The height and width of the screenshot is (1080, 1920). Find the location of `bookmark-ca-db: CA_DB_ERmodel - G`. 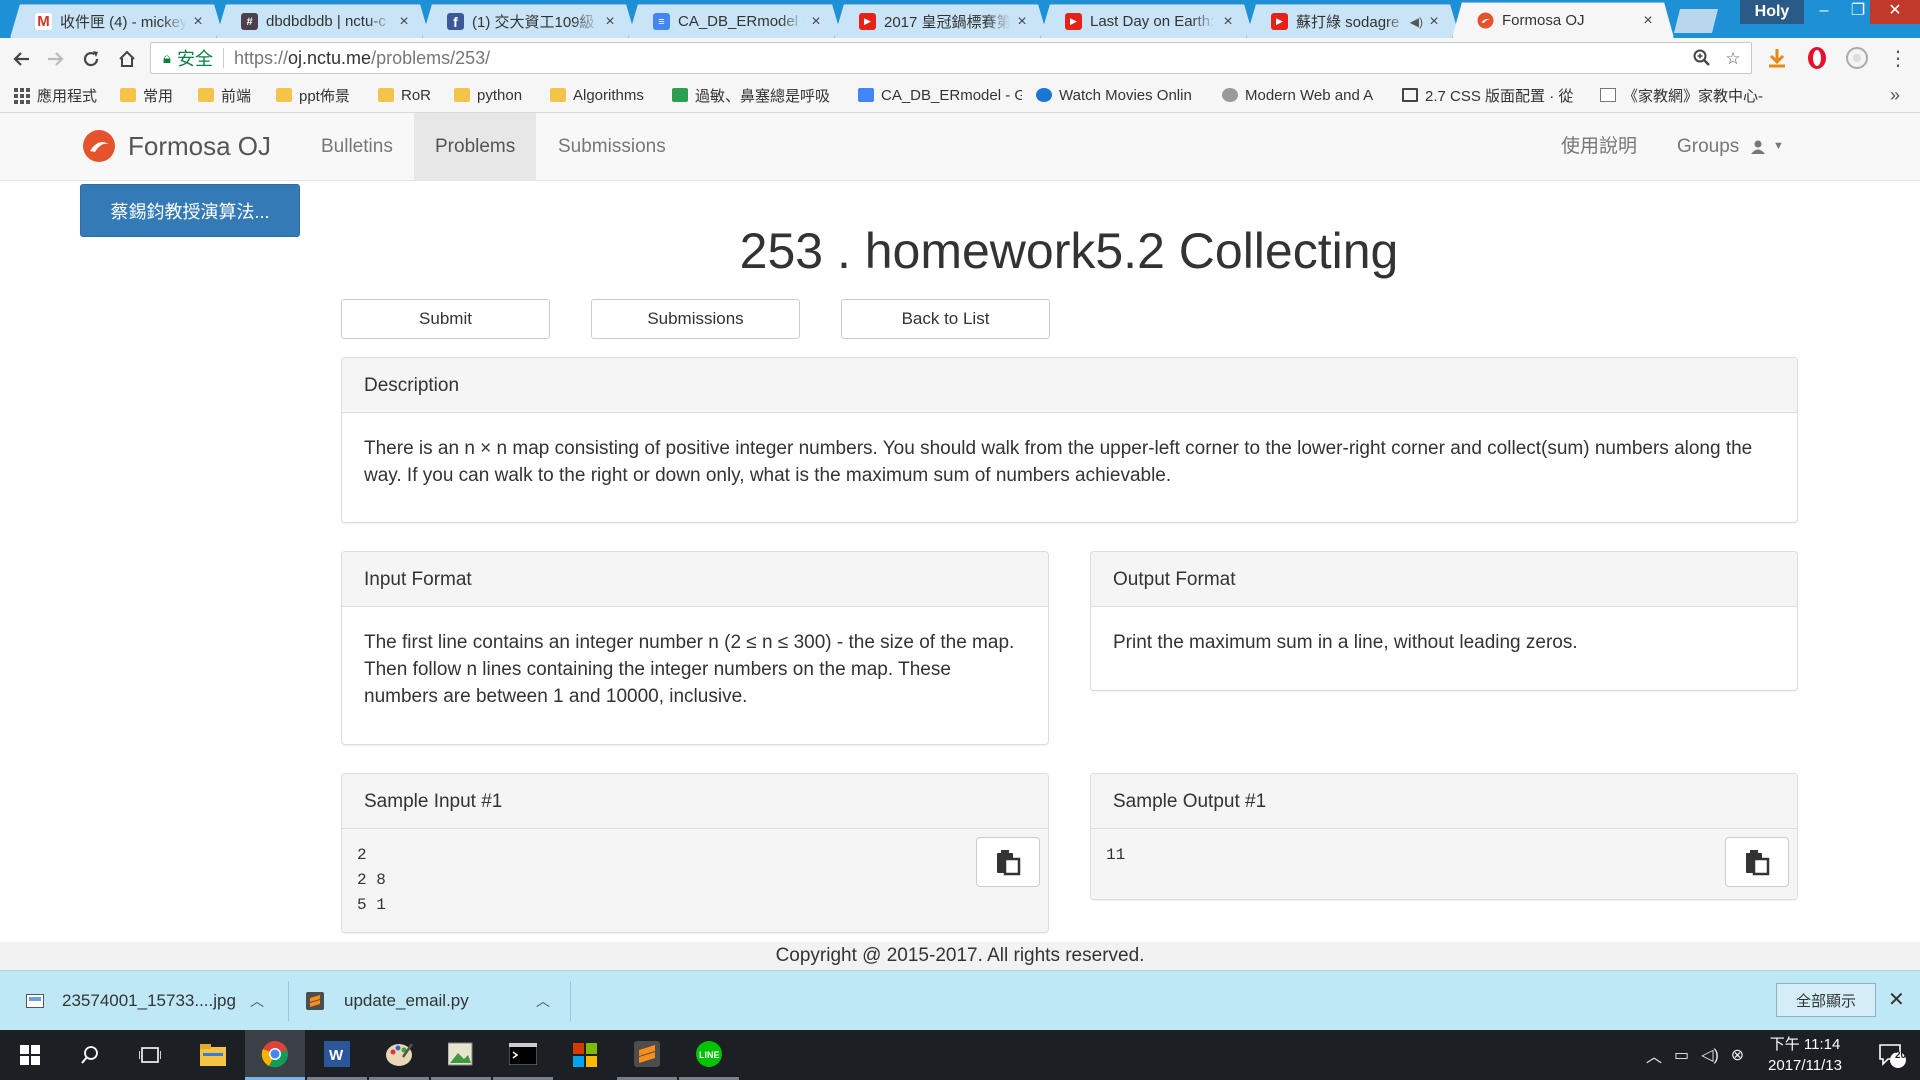

bookmark-ca-db: CA_DB_ERmodel - G is located at coordinates (940, 95).